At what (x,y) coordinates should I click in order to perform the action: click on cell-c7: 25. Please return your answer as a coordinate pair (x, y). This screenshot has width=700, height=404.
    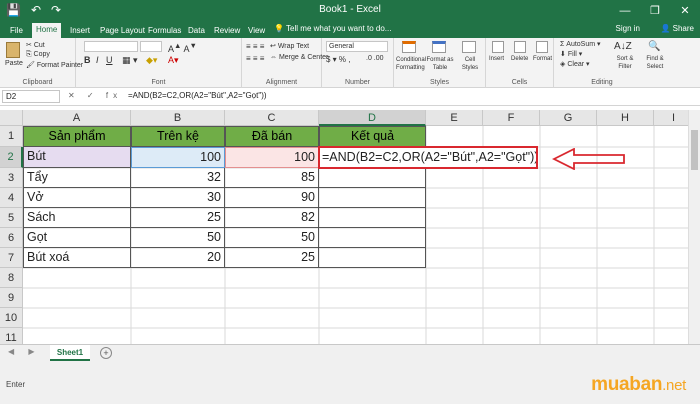
    Looking at the image, I should click on (272, 258).